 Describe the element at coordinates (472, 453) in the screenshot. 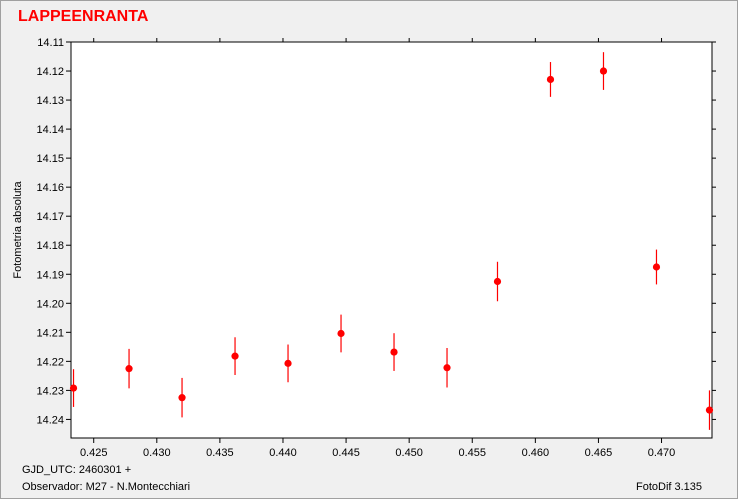

I see `x-tick-label: 0.455` at that location.